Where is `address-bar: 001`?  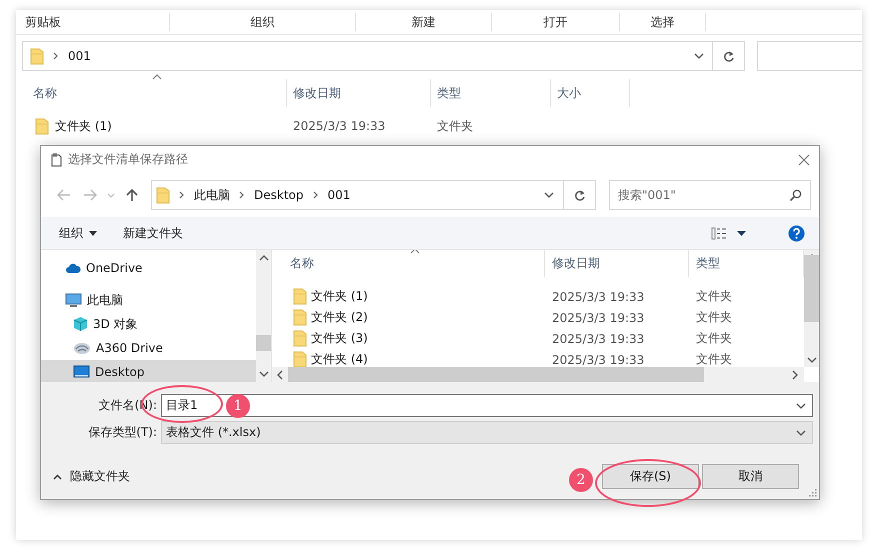
address-bar: 001 is located at coordinates (383, 56).